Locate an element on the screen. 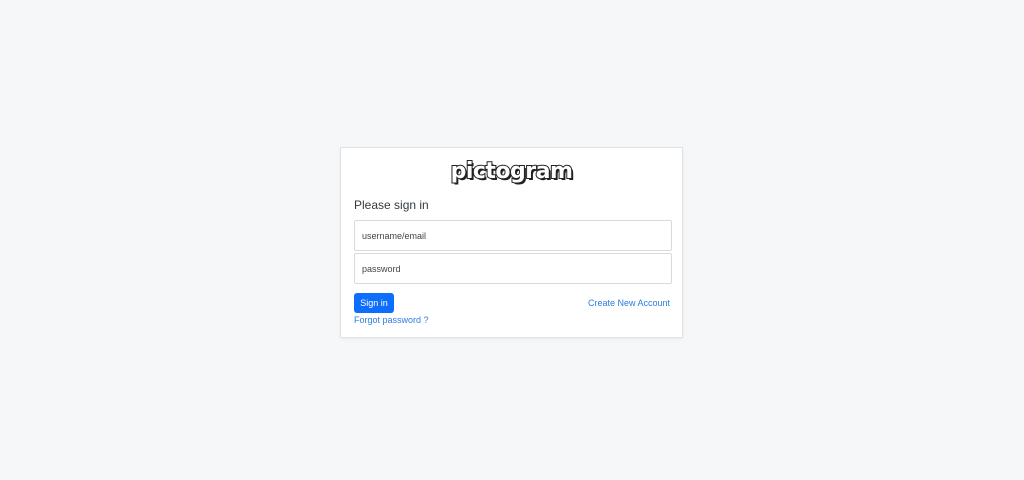 The height and width of the screenshot is (480, 1024). forgot-password-link: Forgot password ? is located at coordinates (391, 320).